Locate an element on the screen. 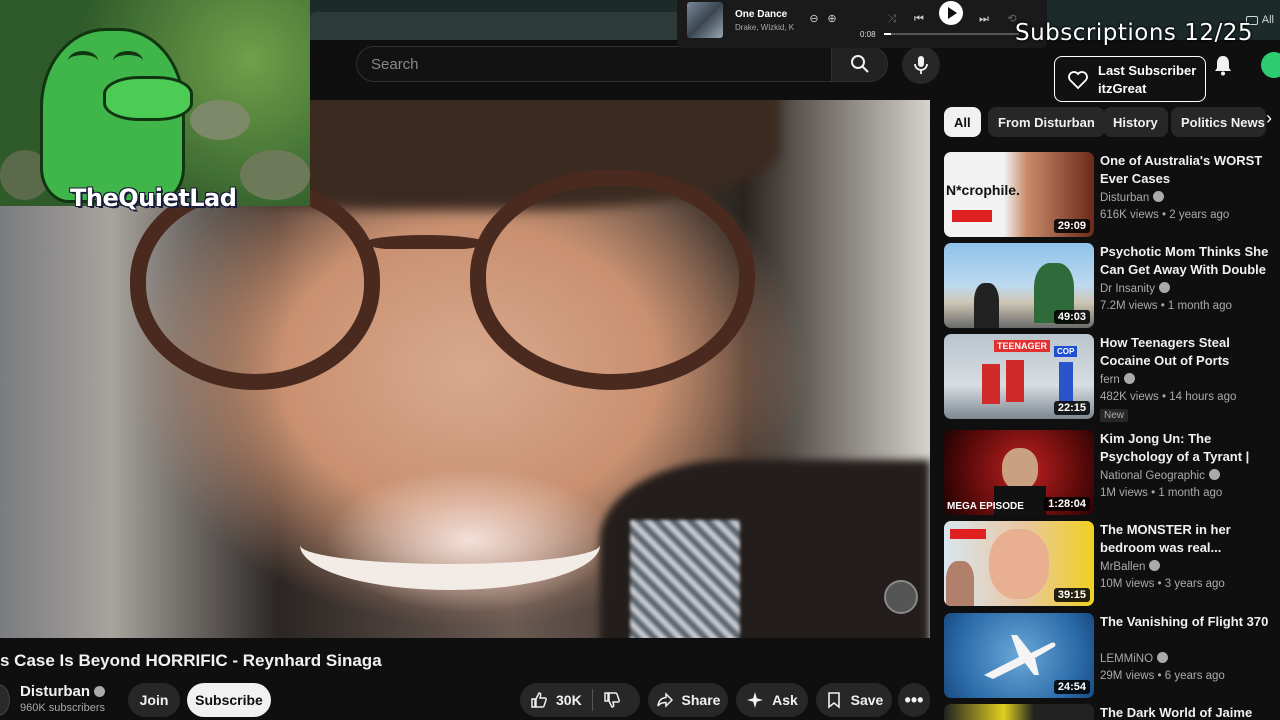  video-duration: 29:09 is located at coordinates (1071, 226).